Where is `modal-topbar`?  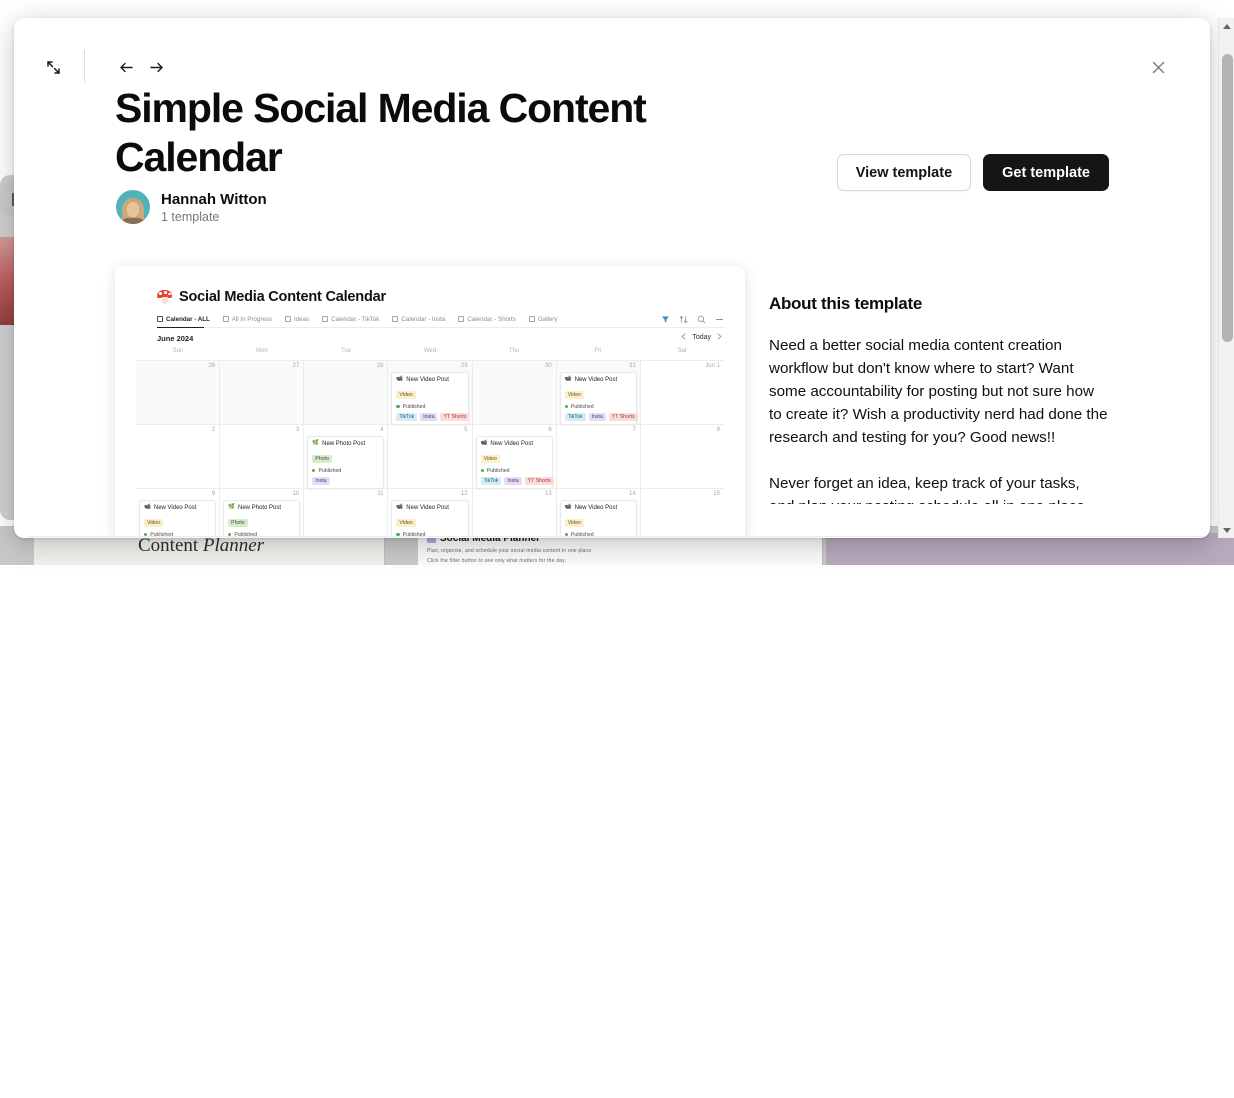
modal-topbar is located at coordinates (612, 49).